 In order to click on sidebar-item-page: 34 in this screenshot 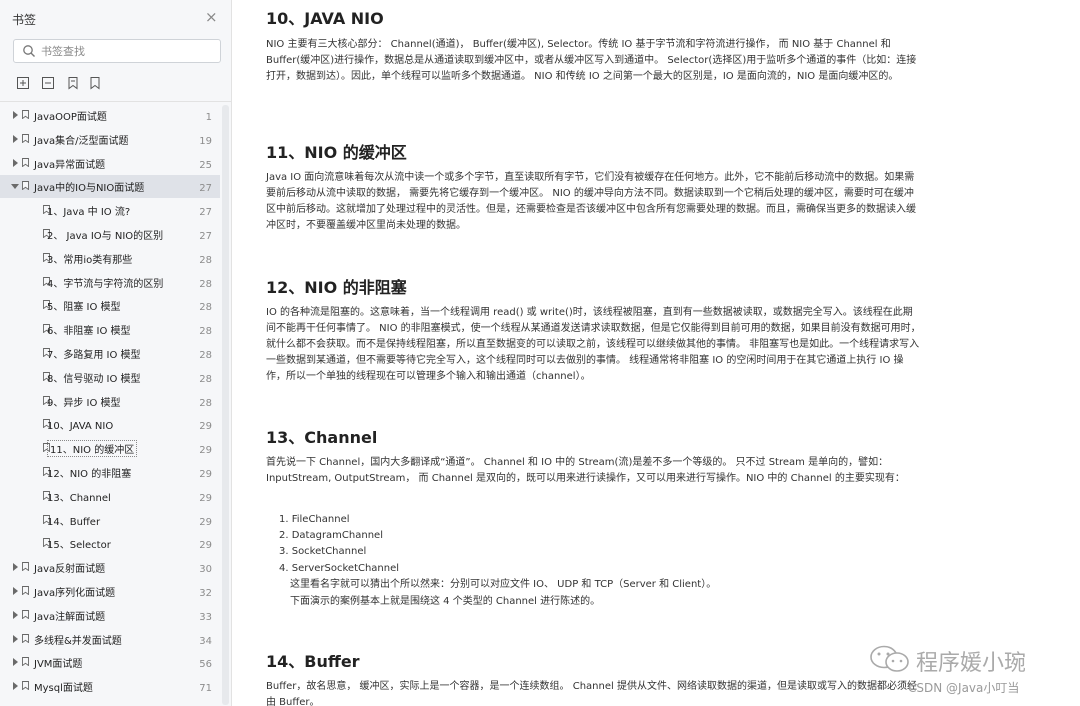, I will do `click(205, 641)`.